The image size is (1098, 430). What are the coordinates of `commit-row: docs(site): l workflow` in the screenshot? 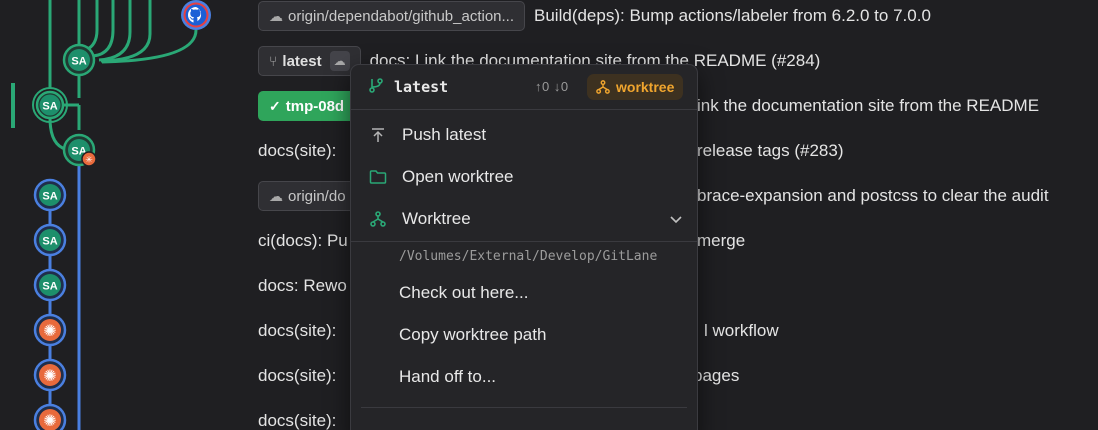 It's located at (518, 331).